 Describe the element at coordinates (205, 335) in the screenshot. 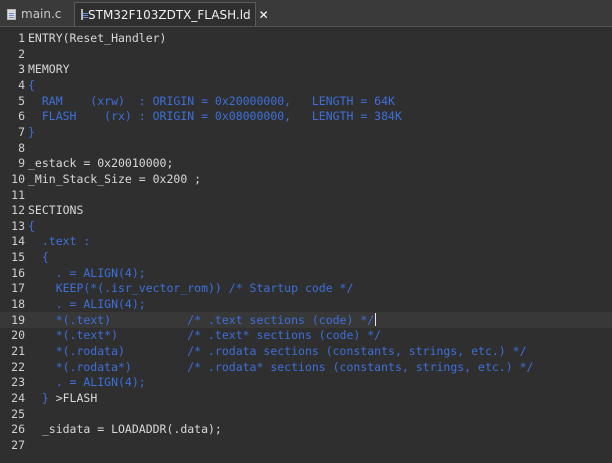

I see `code-text: *(.text*) /* .text* sections (code) */` at that location.